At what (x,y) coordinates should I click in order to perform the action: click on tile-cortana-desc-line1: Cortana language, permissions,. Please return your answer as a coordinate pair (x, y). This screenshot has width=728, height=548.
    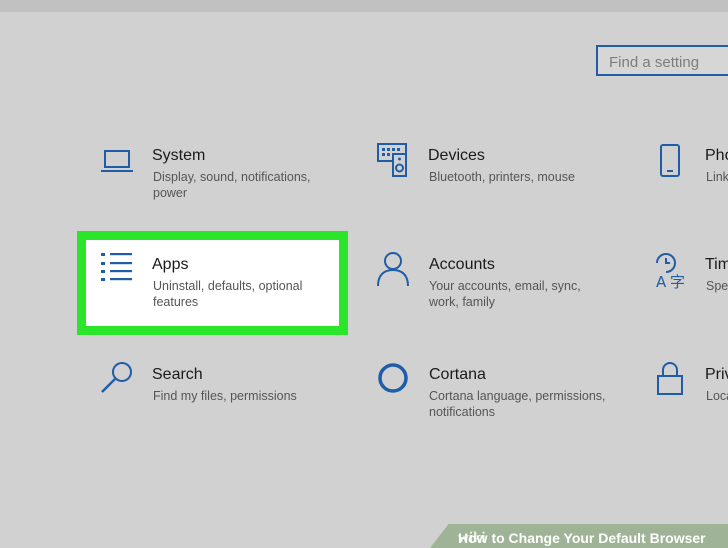
    Looking at the image, I should click on (517, 396).